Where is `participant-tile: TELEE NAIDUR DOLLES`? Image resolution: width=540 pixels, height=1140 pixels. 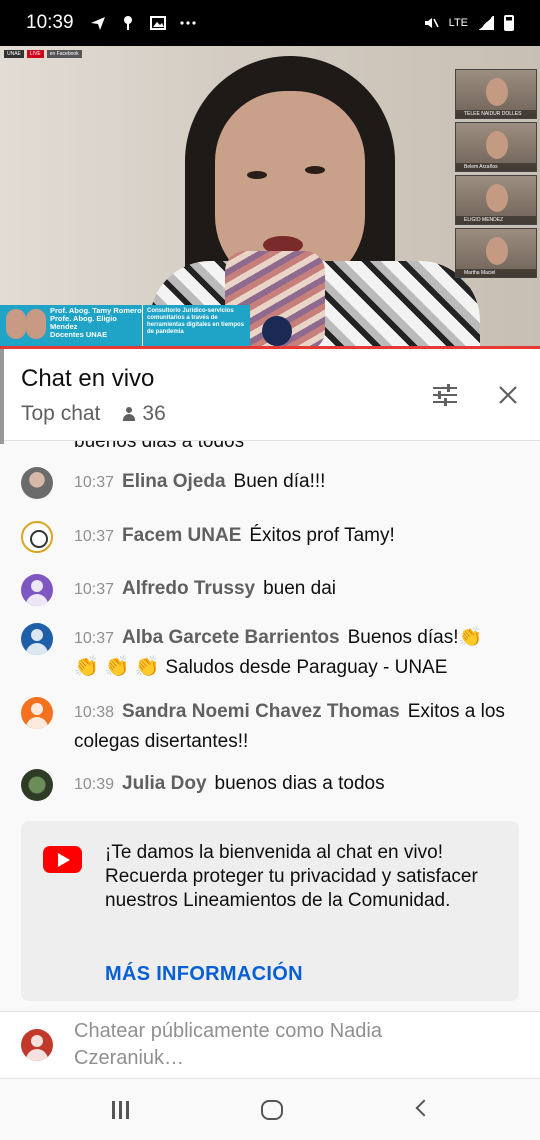
participant-tile: TELEE NAIDUR DOLLES is located at coordinates (496, 94).